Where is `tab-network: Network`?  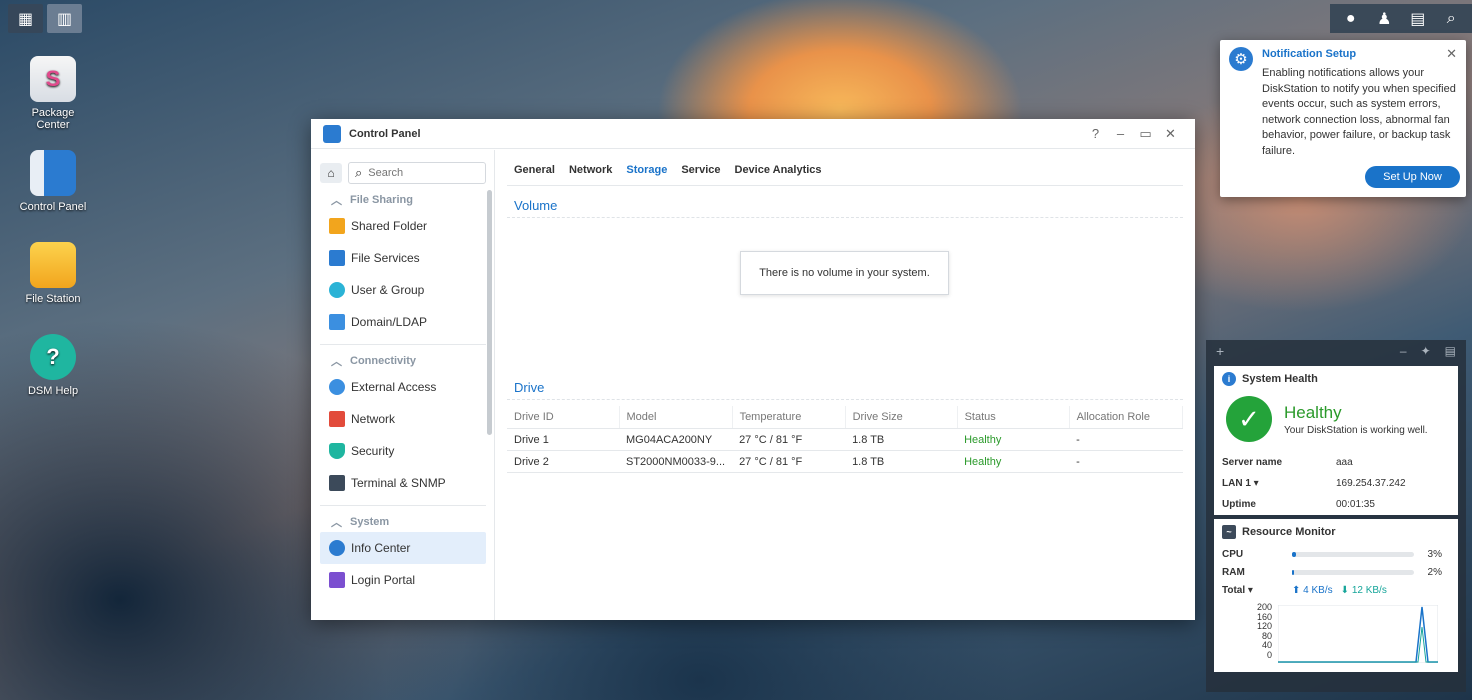
tab-network: Network is located at coordinates (590, 174).